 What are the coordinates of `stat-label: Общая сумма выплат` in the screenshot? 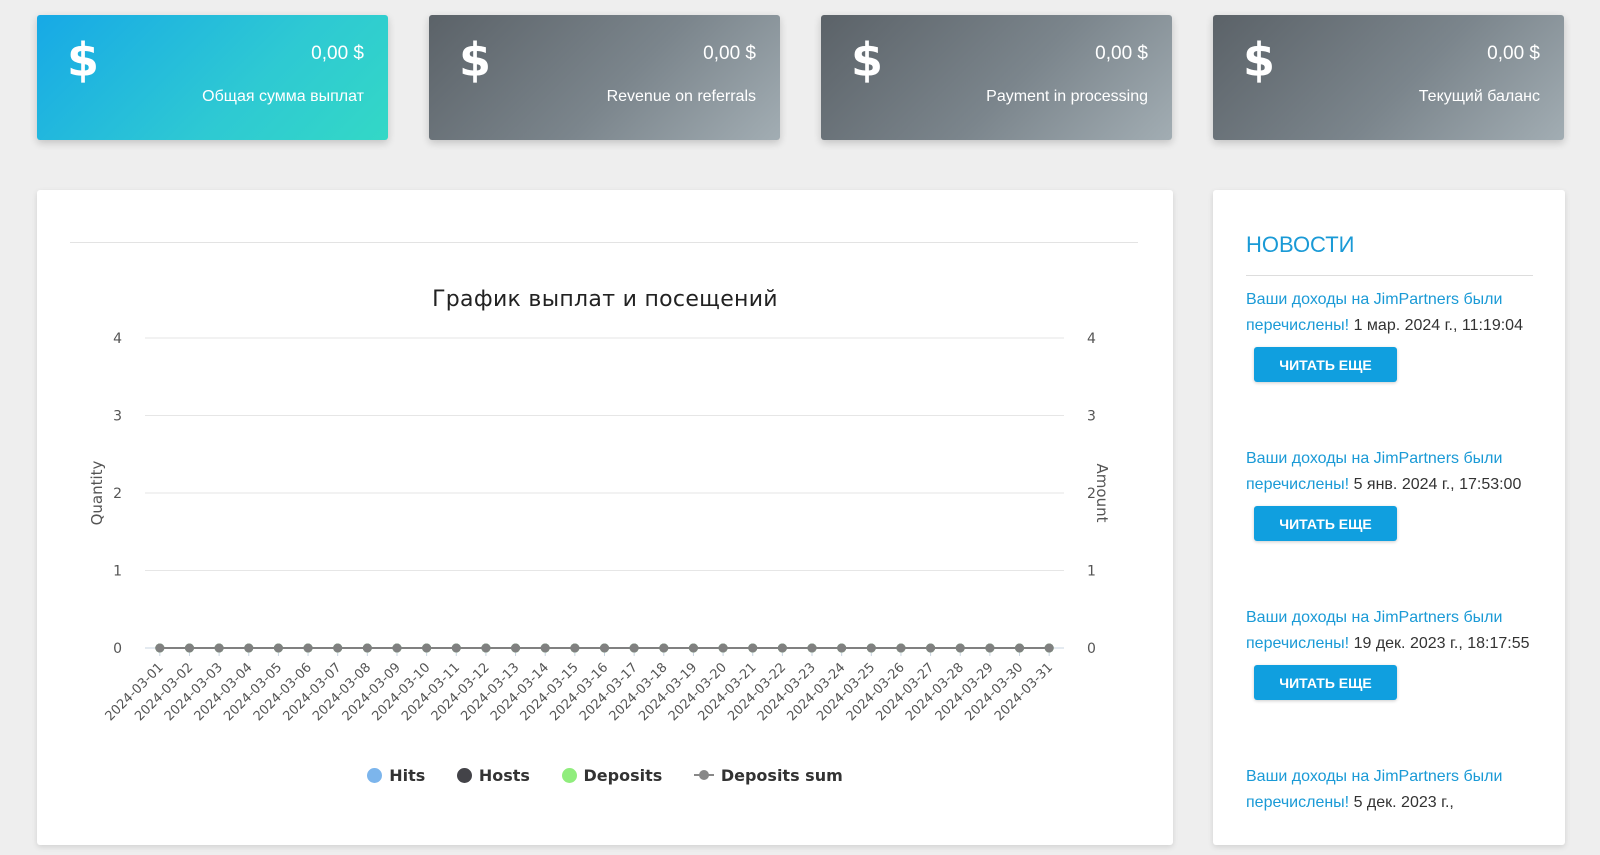 It's located at (283, 96).